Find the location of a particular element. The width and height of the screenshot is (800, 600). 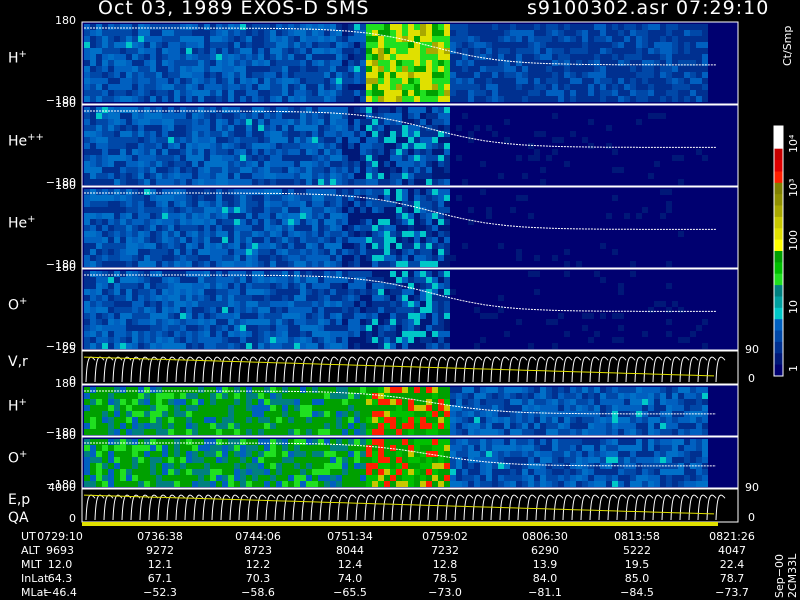

qa-label: QA is located at coordinates (18, 518).